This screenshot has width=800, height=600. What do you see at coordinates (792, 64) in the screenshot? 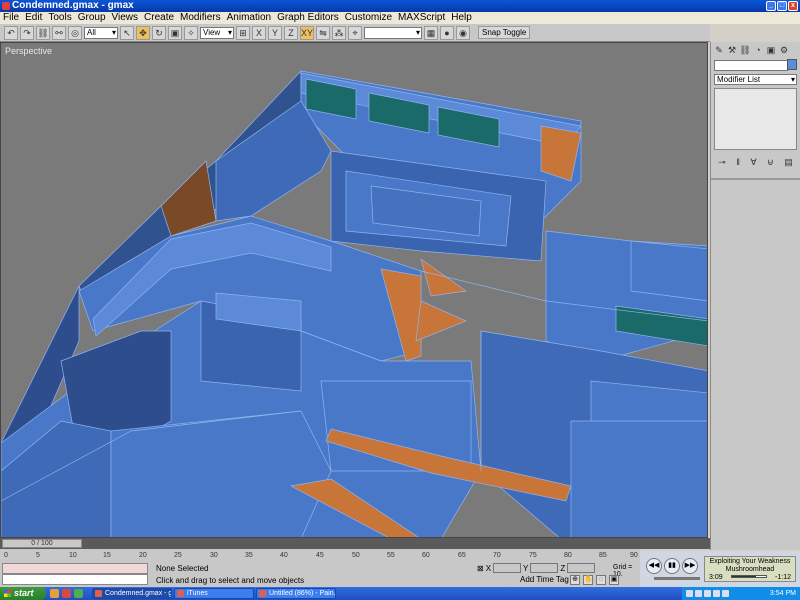
I see `object-color-swatch` at bounding box center [792, 64].